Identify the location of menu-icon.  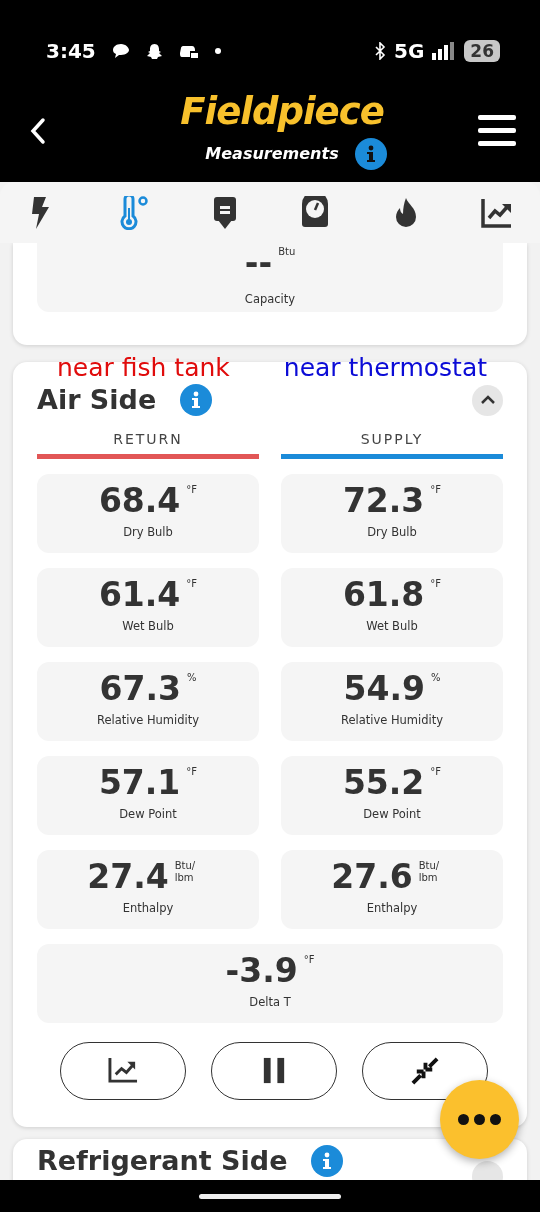
(497, 131).